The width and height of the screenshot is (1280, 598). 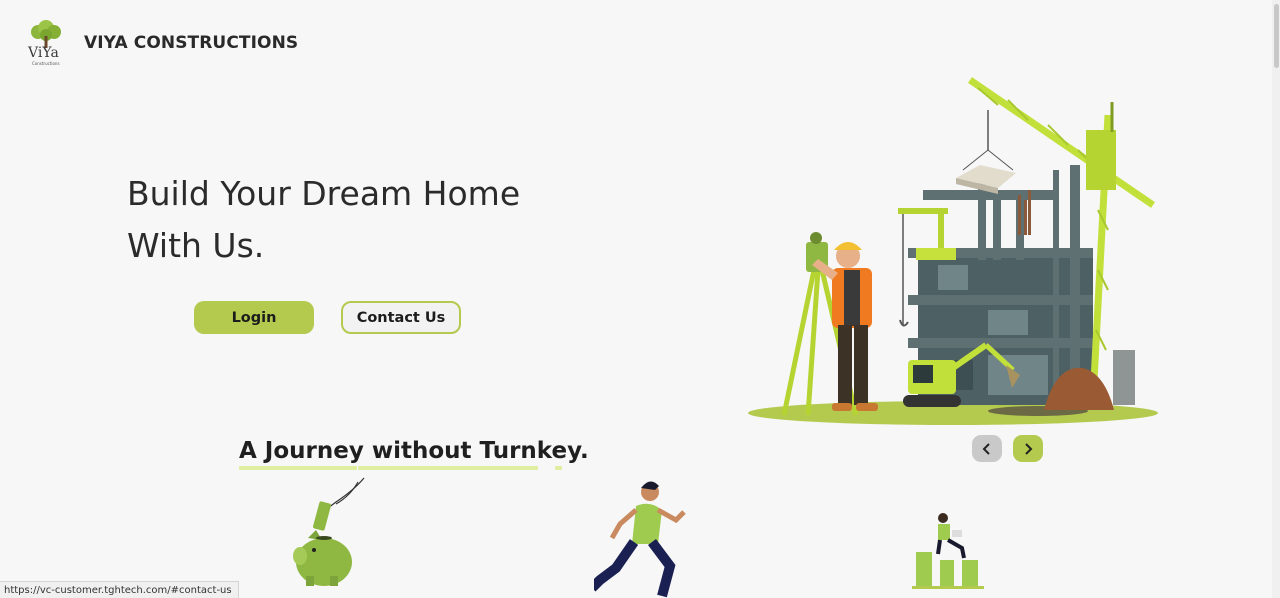 I want to click on hero-title-line1: Build Your Dream Home, so click(x=324, y=193).